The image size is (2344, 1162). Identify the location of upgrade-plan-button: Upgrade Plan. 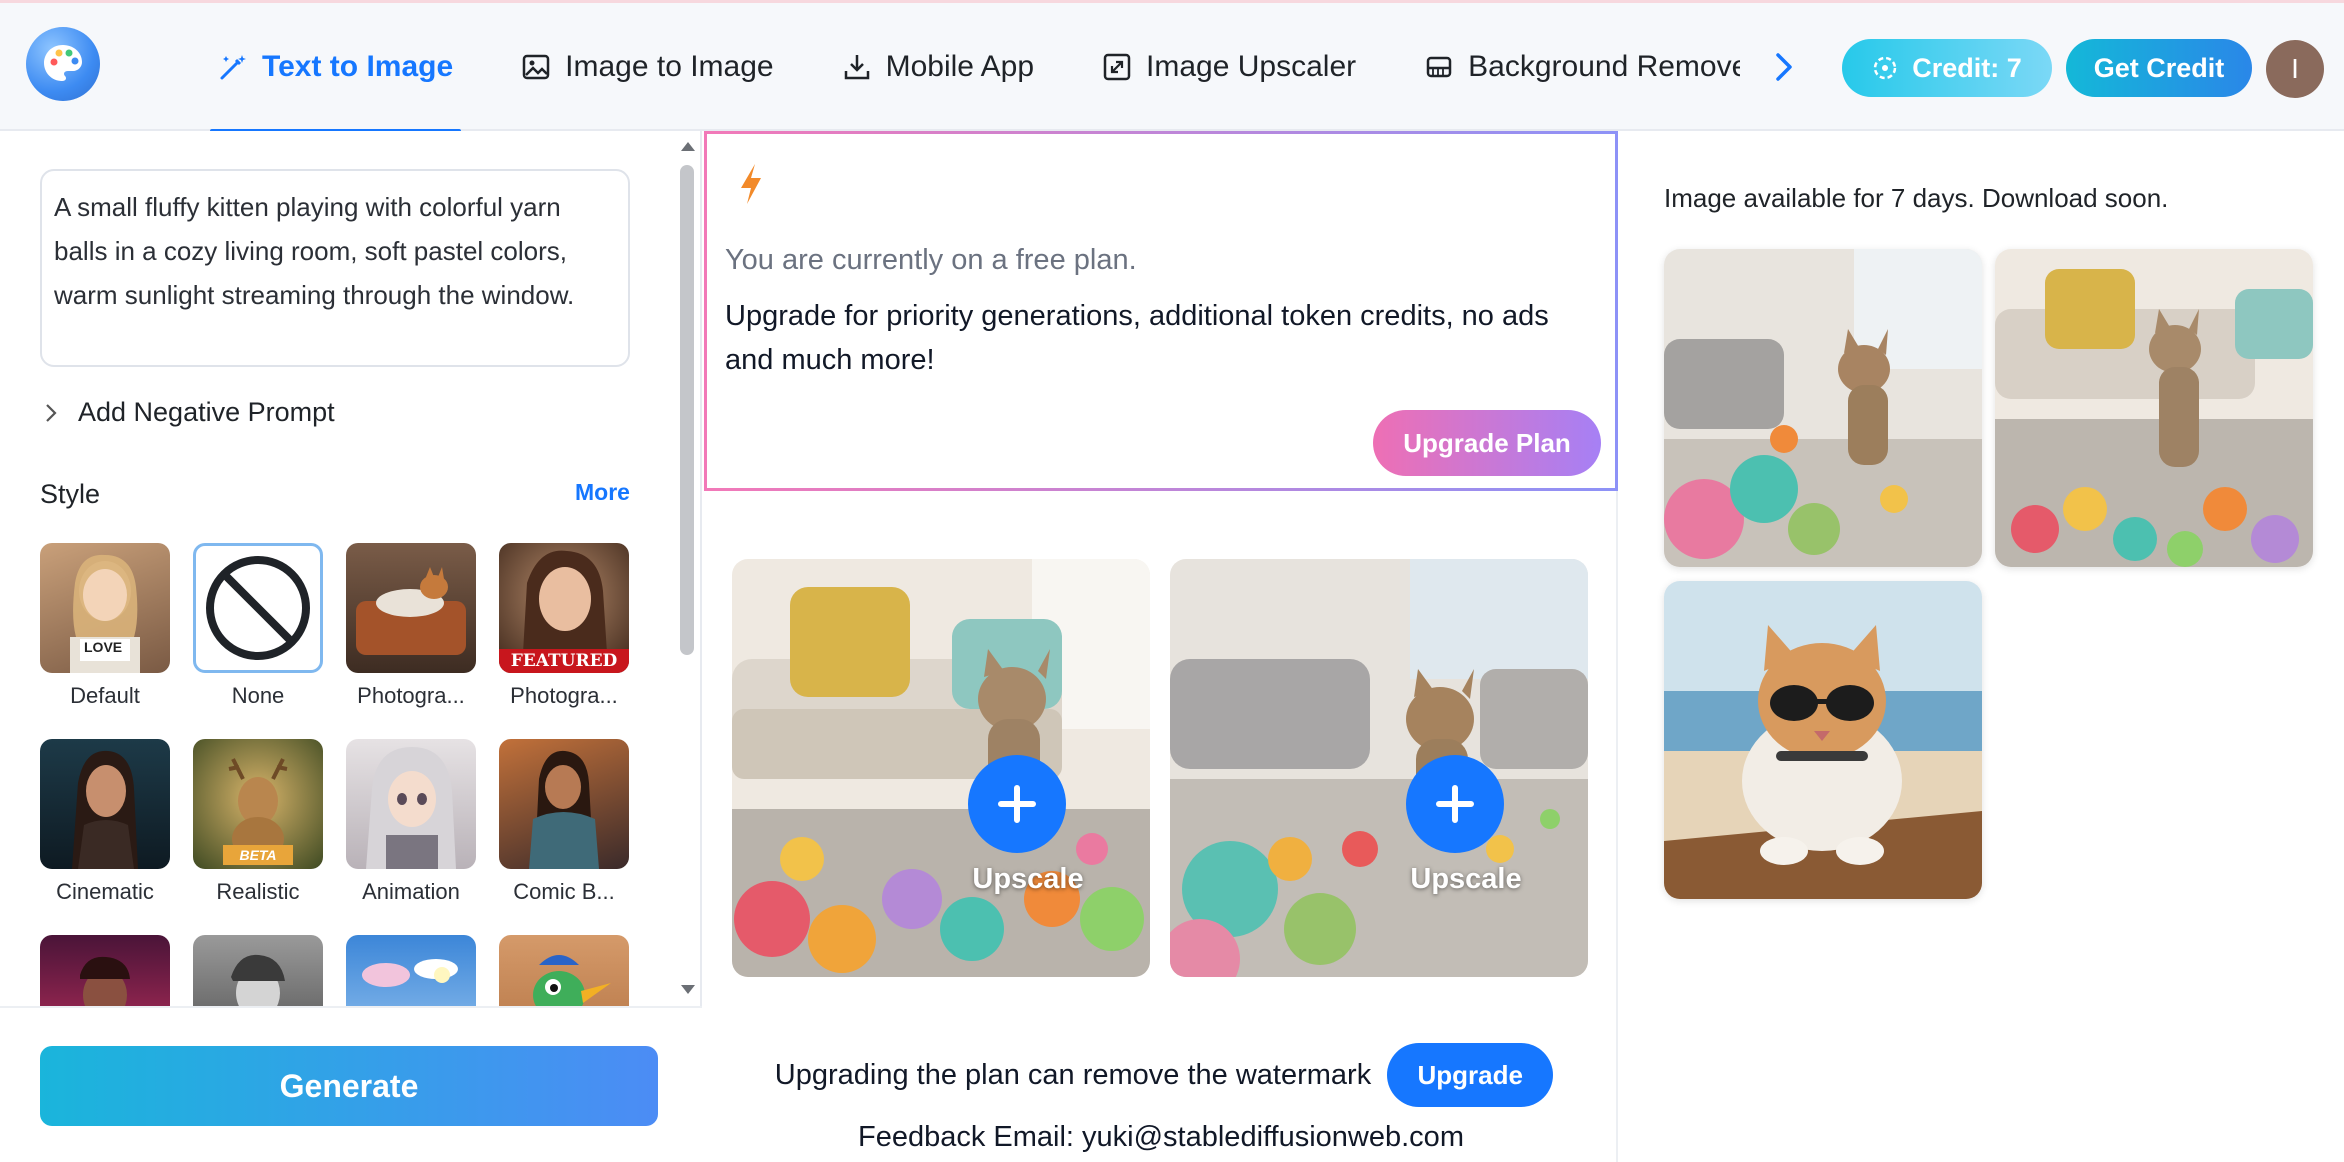
(1487, 443).